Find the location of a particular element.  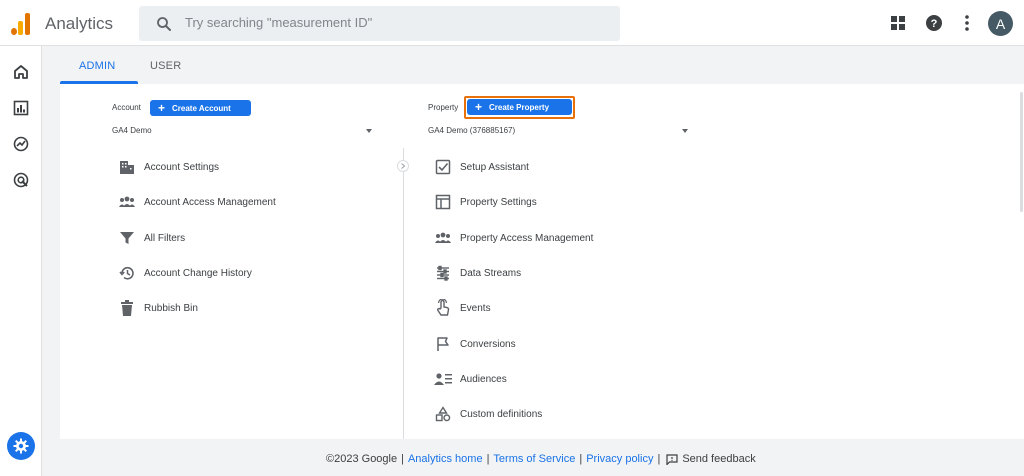

property-label: Property is located at coordinates (443, 107).